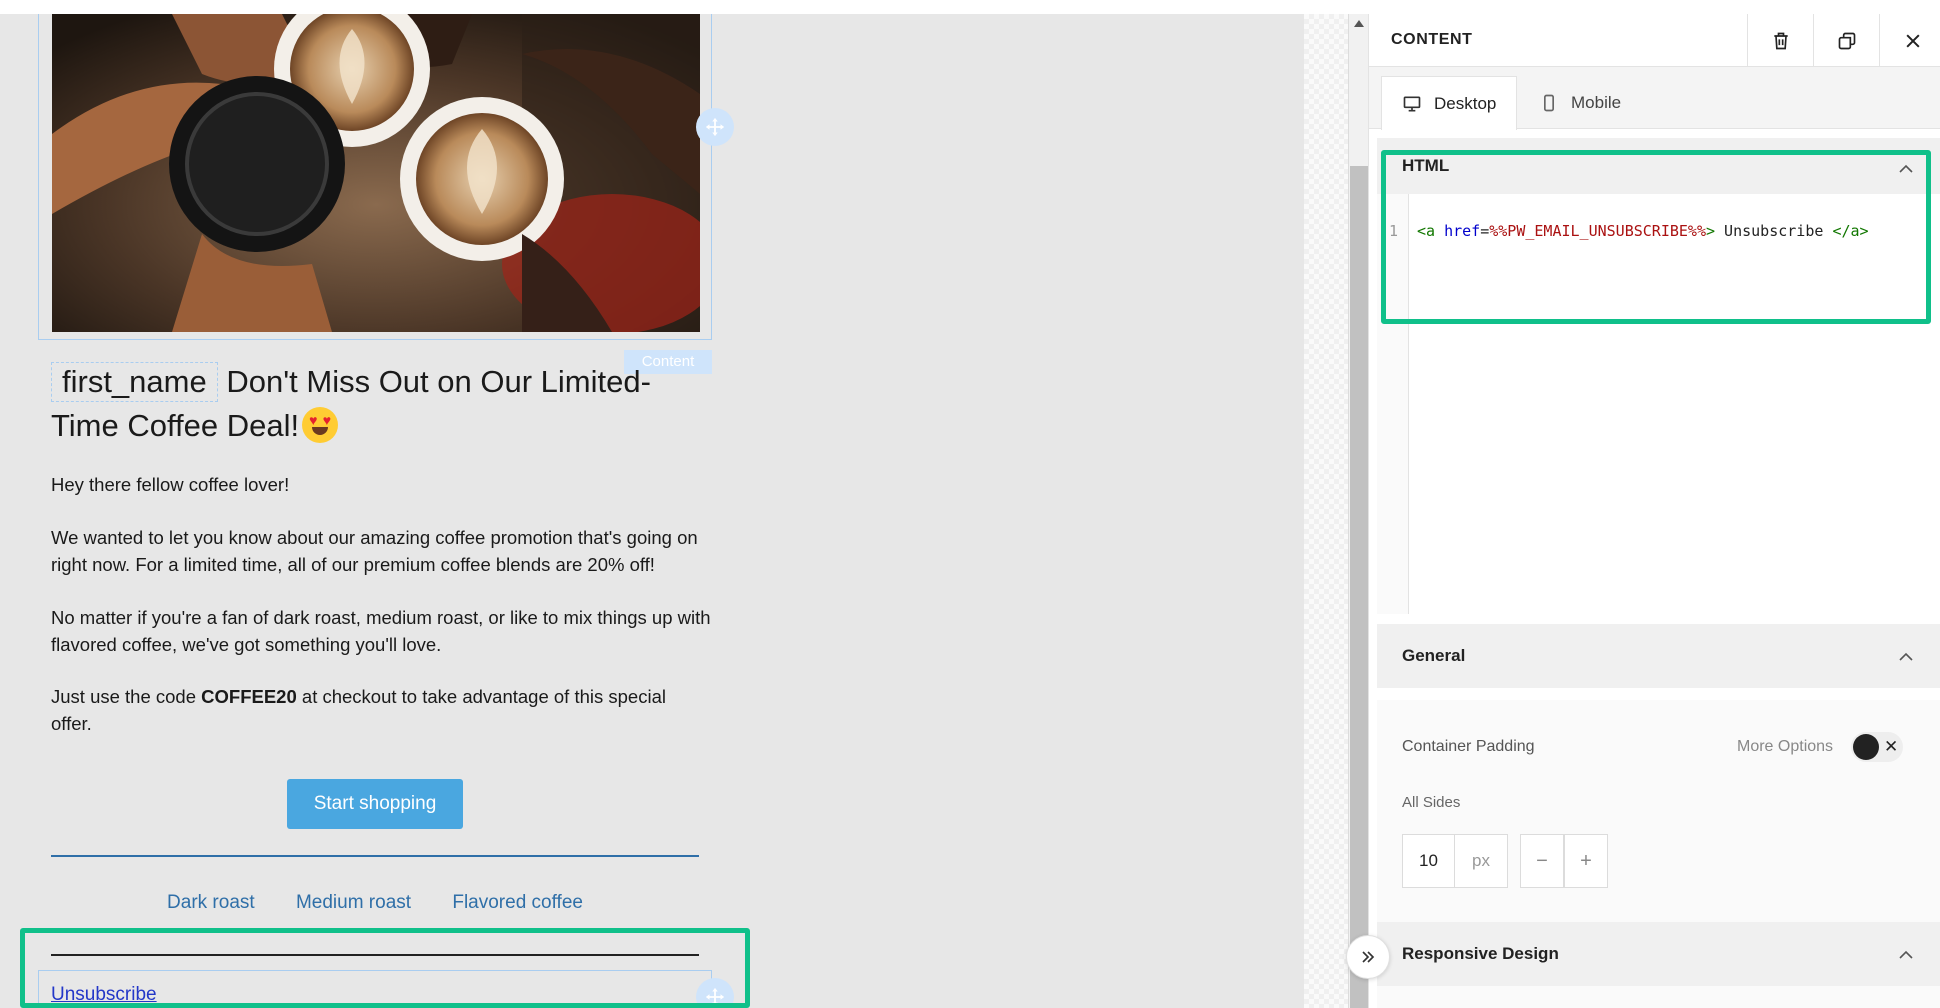 The image size is (1940, 1008). Describe the element at coordinates (1542, 861) in the screenshot. I see `padding-decrement-button: −` at that location.